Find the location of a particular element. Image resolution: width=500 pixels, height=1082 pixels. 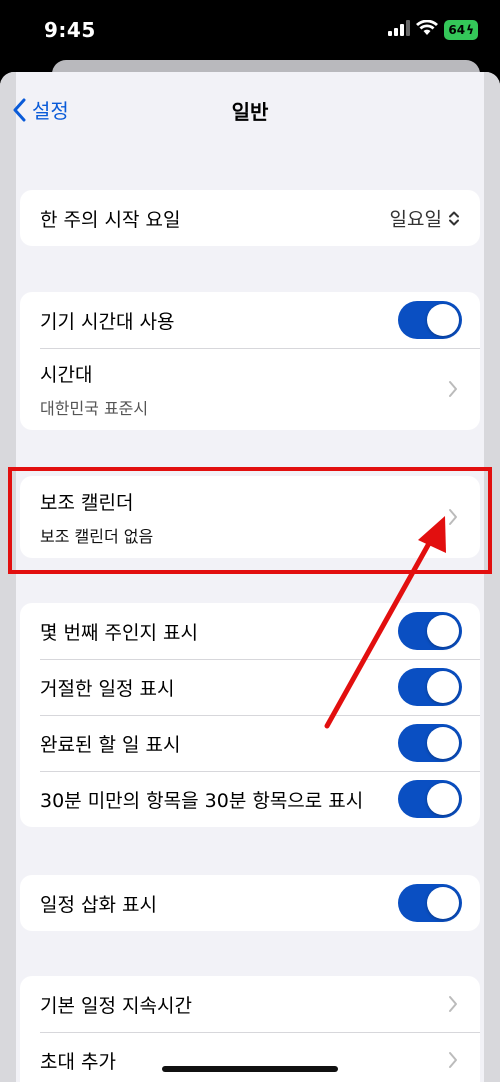

week-start-row: 한 주의 시작 요일 일요일 is located at coordinates (250, 218).